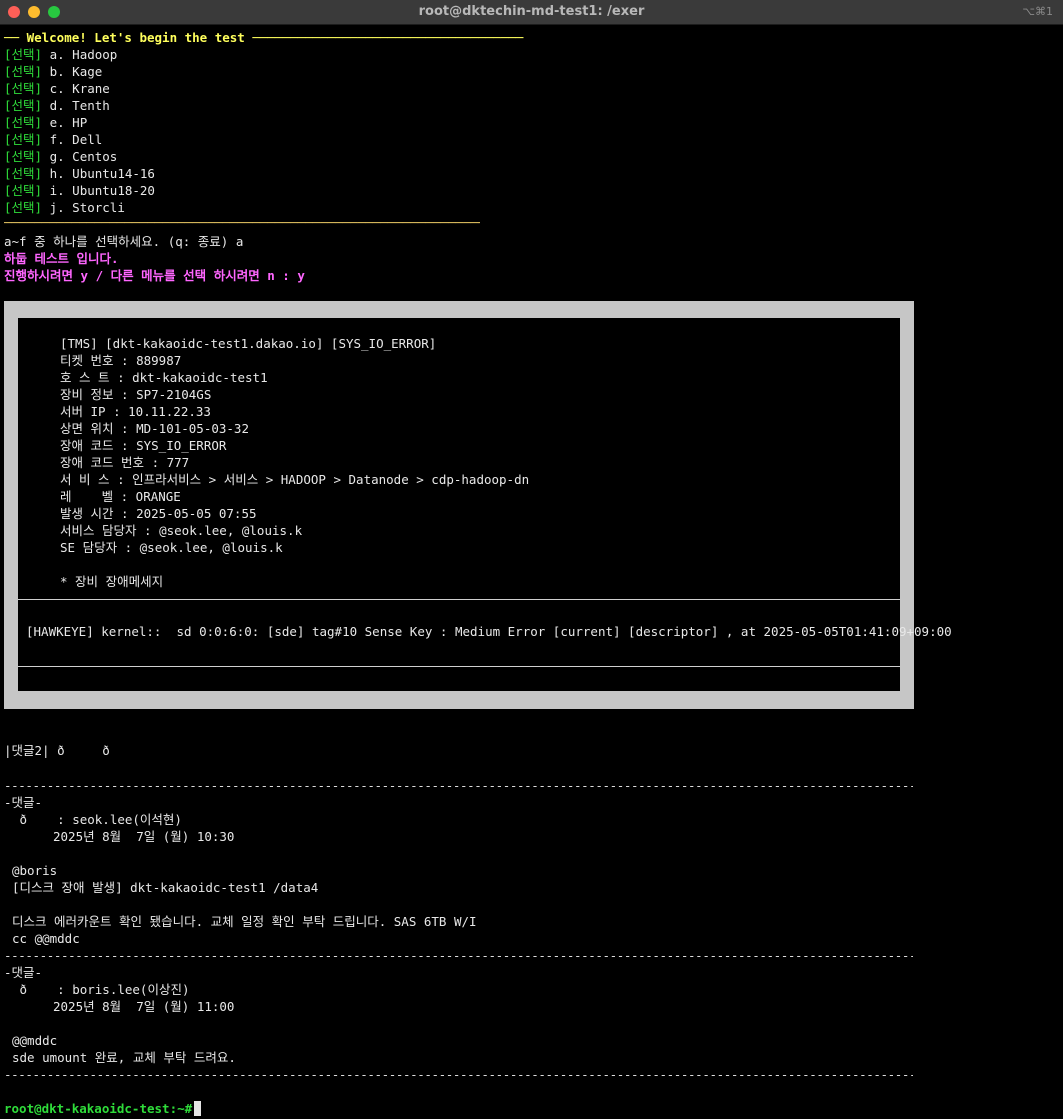 The height and width of the screenshot is (1119, 1063). Describe the element at coordinates (102, 173) in the screenshot. I see `menu-item-label: h. Ubuntu14-16` at that location.